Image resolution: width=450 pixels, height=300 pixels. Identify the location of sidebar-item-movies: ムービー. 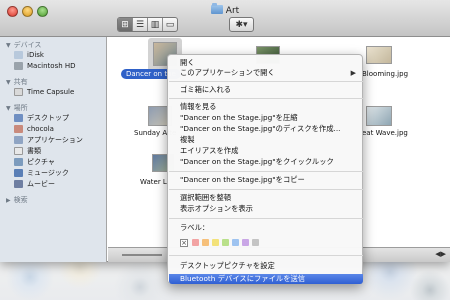
(34, 184).